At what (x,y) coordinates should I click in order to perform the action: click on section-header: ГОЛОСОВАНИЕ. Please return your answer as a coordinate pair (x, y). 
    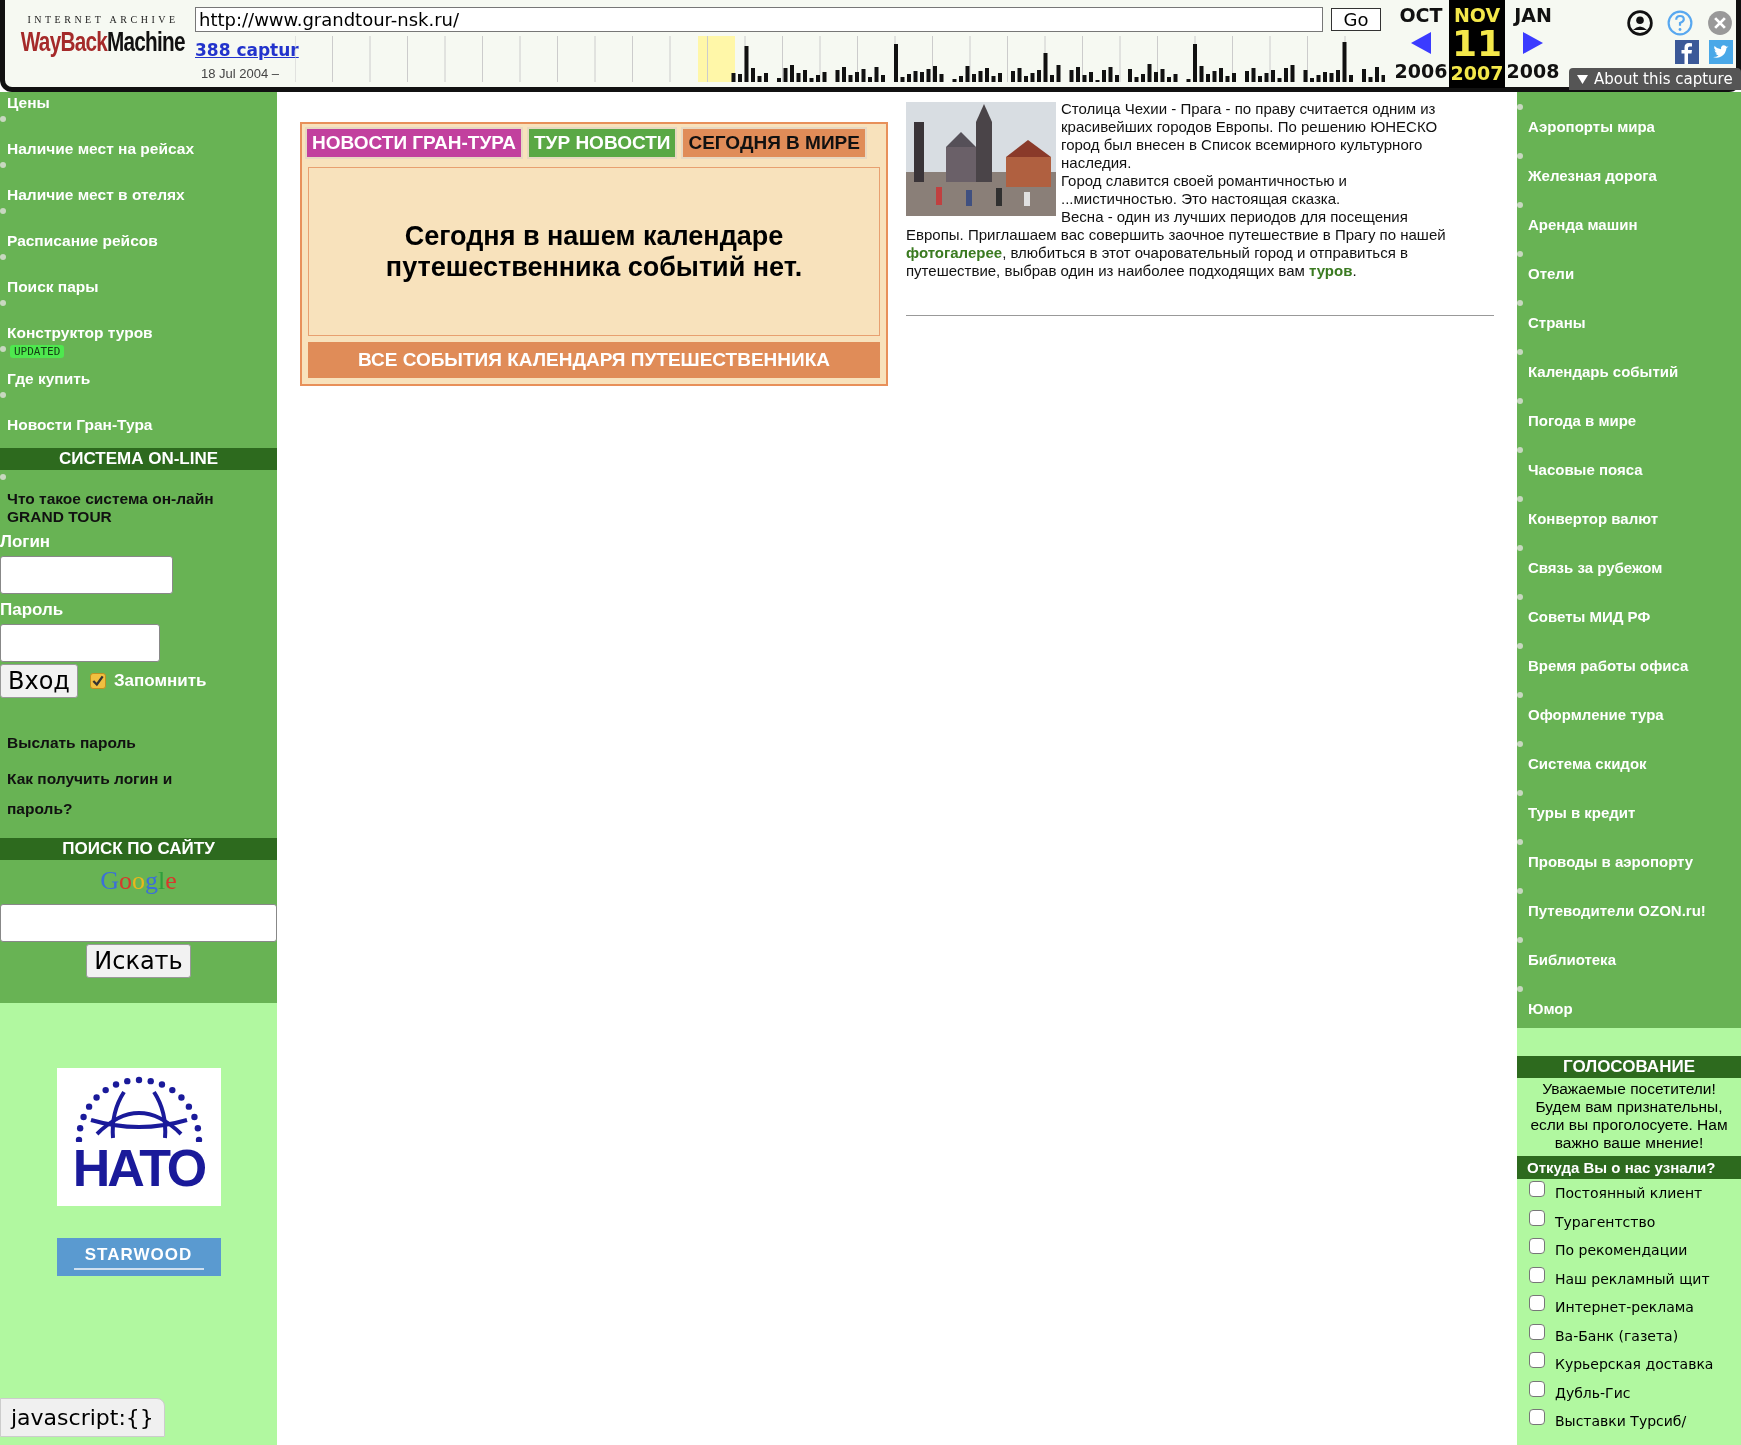
    Looking at the image, I should click on (1629, 1067).